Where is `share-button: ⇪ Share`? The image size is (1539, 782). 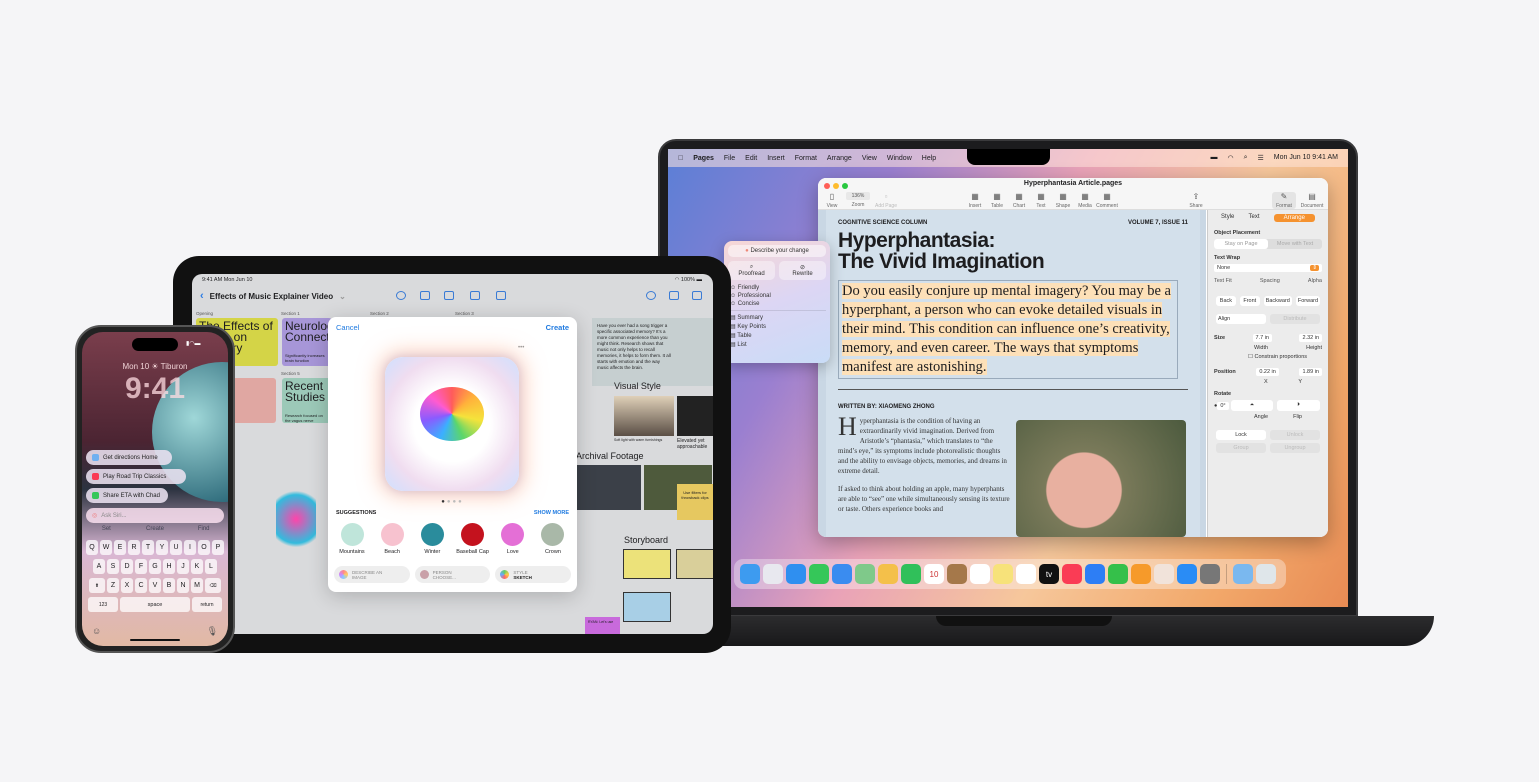
share-button: ⇪ Share is located at coordinates (1196, 200).